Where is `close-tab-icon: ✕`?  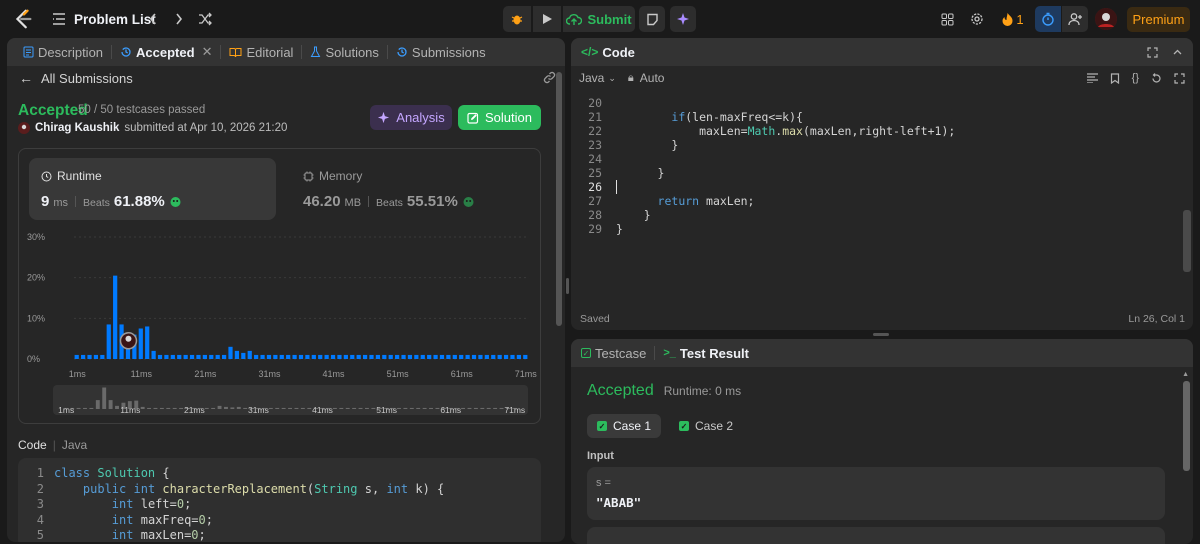 close-tab-icon: ✕ is located at coordinates (207, 52).